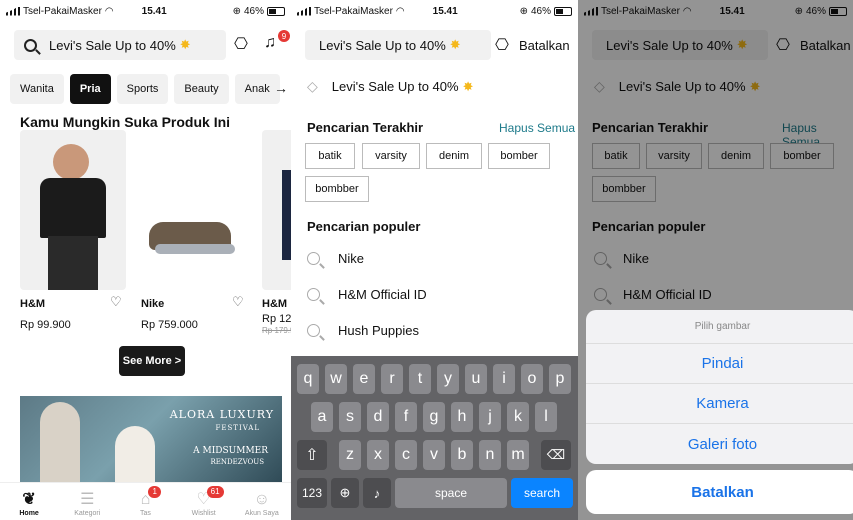 This screenshot has width=853, height=520. I want to click on nav-wishlist: ♡ 61 Wishlist, so click(204, 501).